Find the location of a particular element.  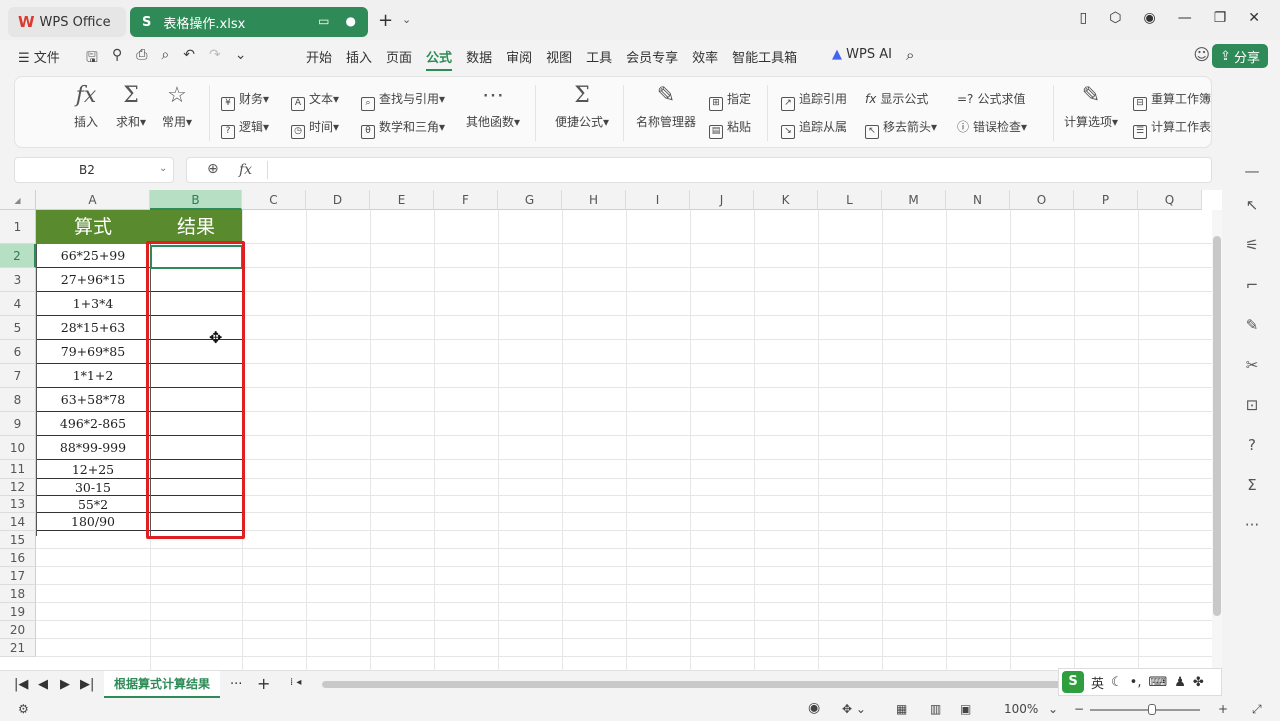

expression-cell: 27+96*15 is located at coordinates (93, 280).